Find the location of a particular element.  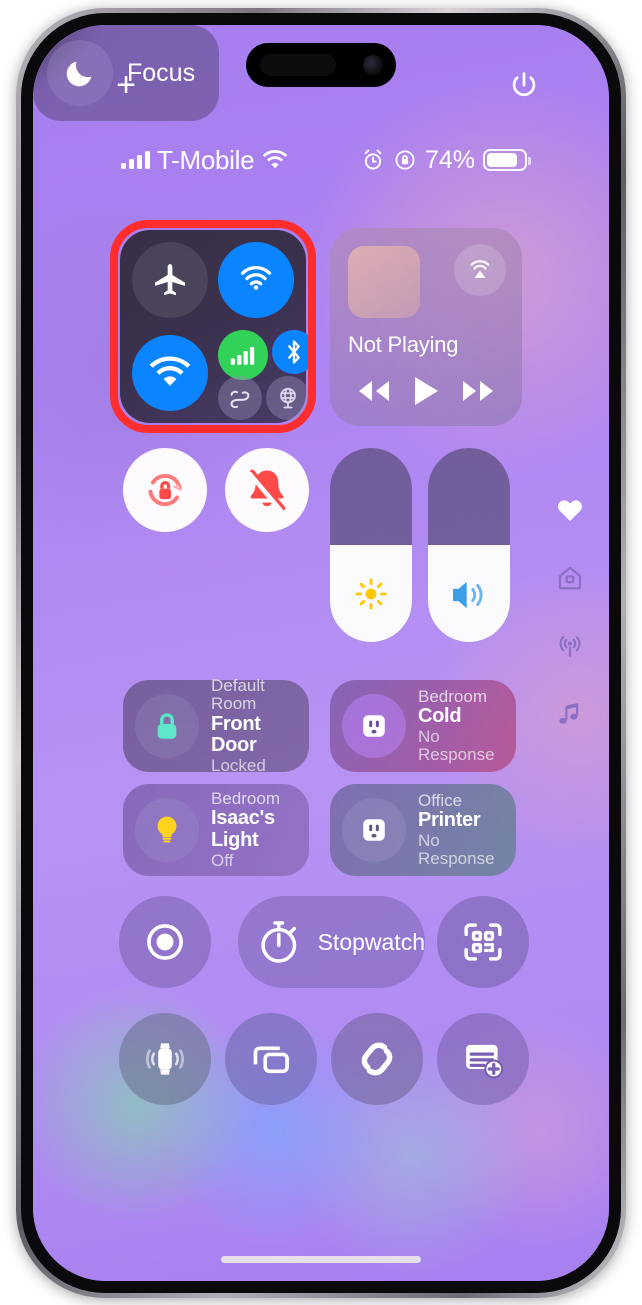

rewind-button is located at coordinates (374, 391).